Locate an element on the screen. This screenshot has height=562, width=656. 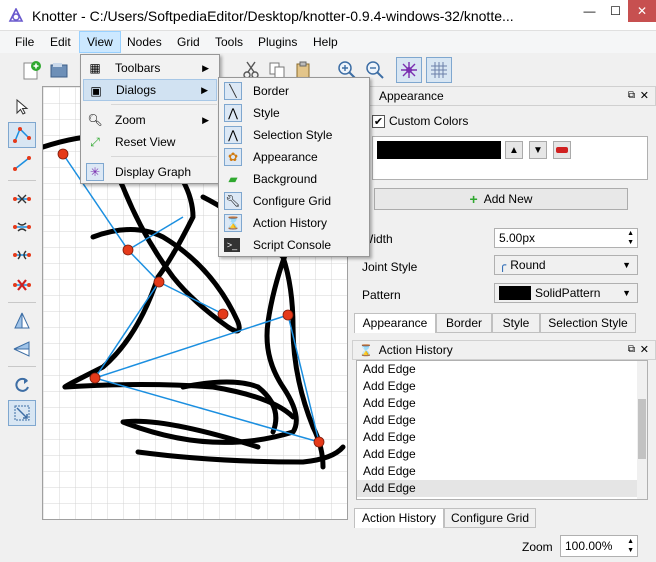
history-panel-header: ⌛ Action History ⧉ ✕ is located at coordinates (504, 350).